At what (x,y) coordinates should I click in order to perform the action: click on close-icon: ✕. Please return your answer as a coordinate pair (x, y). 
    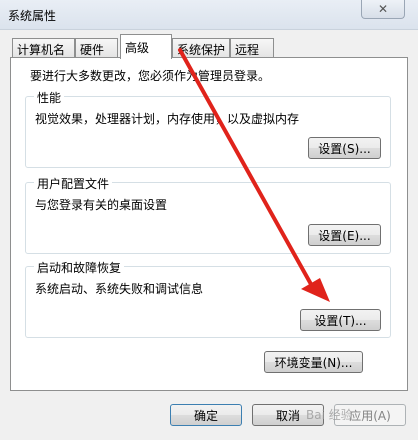
    Looking at the image, I should click on (383, 9).